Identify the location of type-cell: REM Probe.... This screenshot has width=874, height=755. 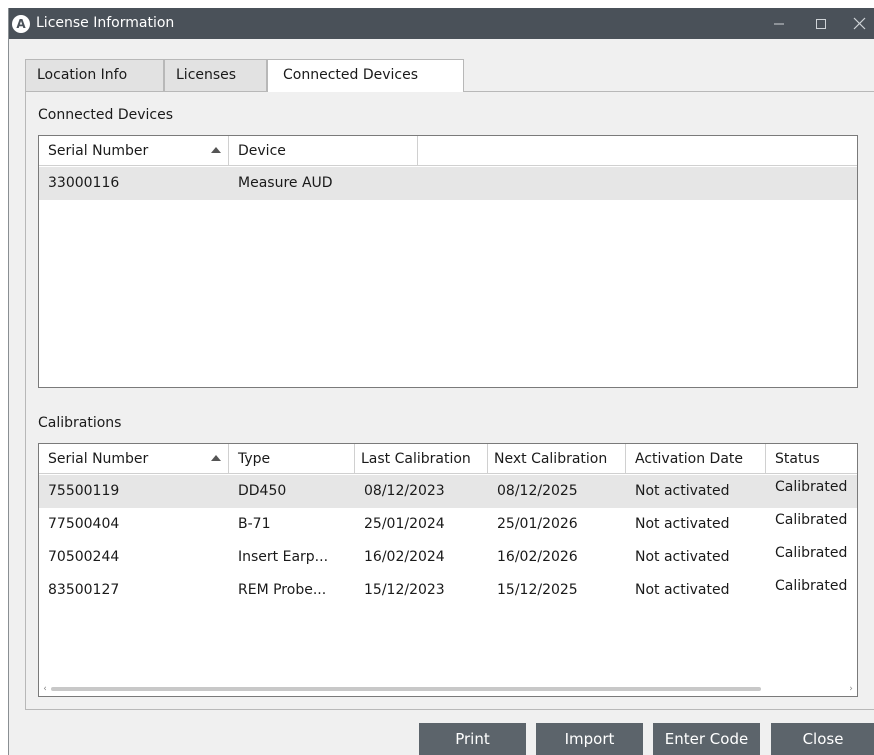
(282, 590).